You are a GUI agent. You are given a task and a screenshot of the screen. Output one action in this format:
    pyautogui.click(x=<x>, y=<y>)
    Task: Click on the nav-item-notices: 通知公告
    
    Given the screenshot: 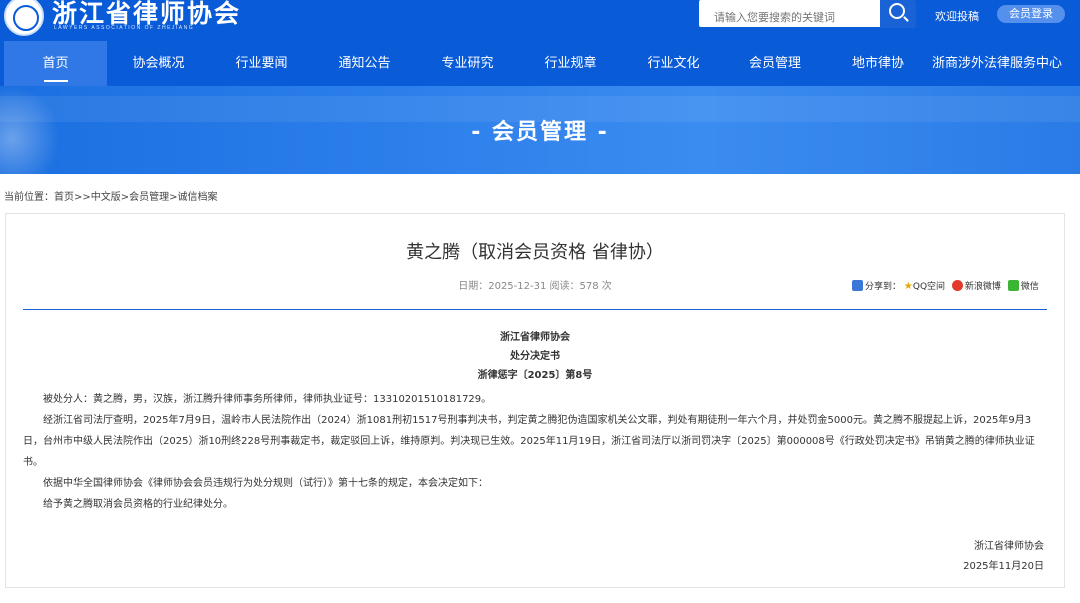 What is the action you would take?
    pyautogui.click(x=364, y=63)
    